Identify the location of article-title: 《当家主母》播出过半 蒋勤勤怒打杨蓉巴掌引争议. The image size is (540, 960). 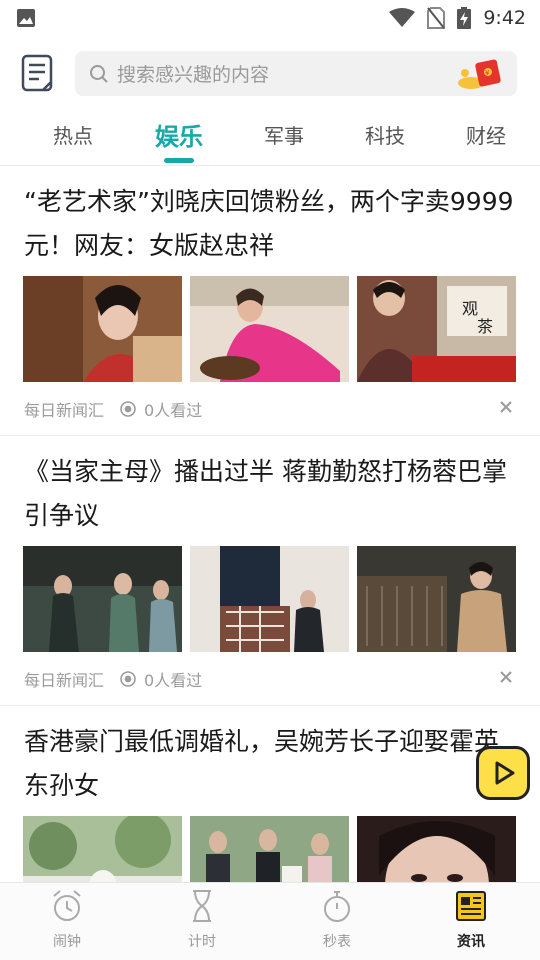
(272, 494).